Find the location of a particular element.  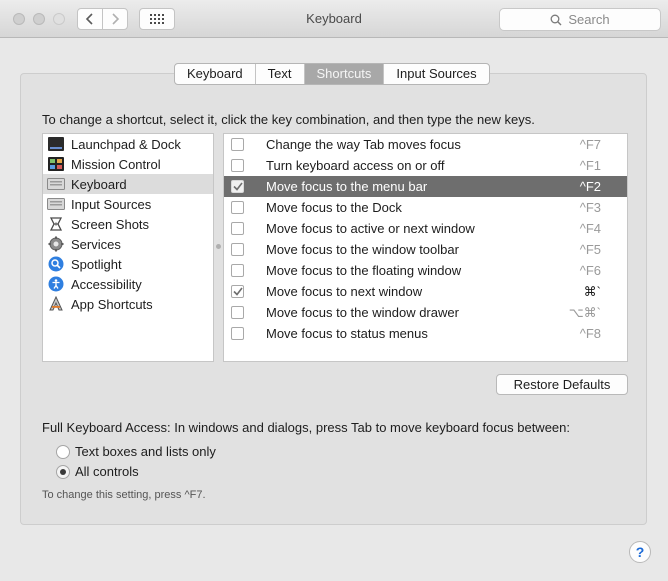

category-label: Accessibility is located at coordinates (106, 284).